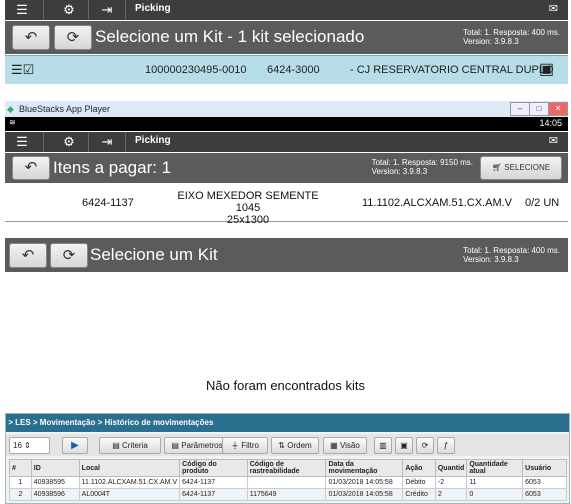 This screenshot has height=504, width=571. I want to click on item-location: 11.1102.ALCXAM.51.CX.AM.V, so click(437, 203).